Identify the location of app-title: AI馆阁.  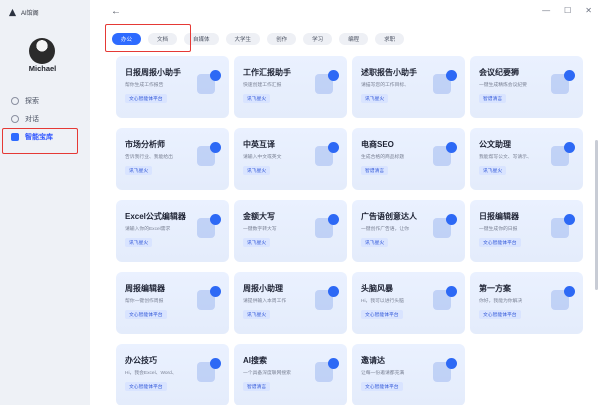
(23, 12).